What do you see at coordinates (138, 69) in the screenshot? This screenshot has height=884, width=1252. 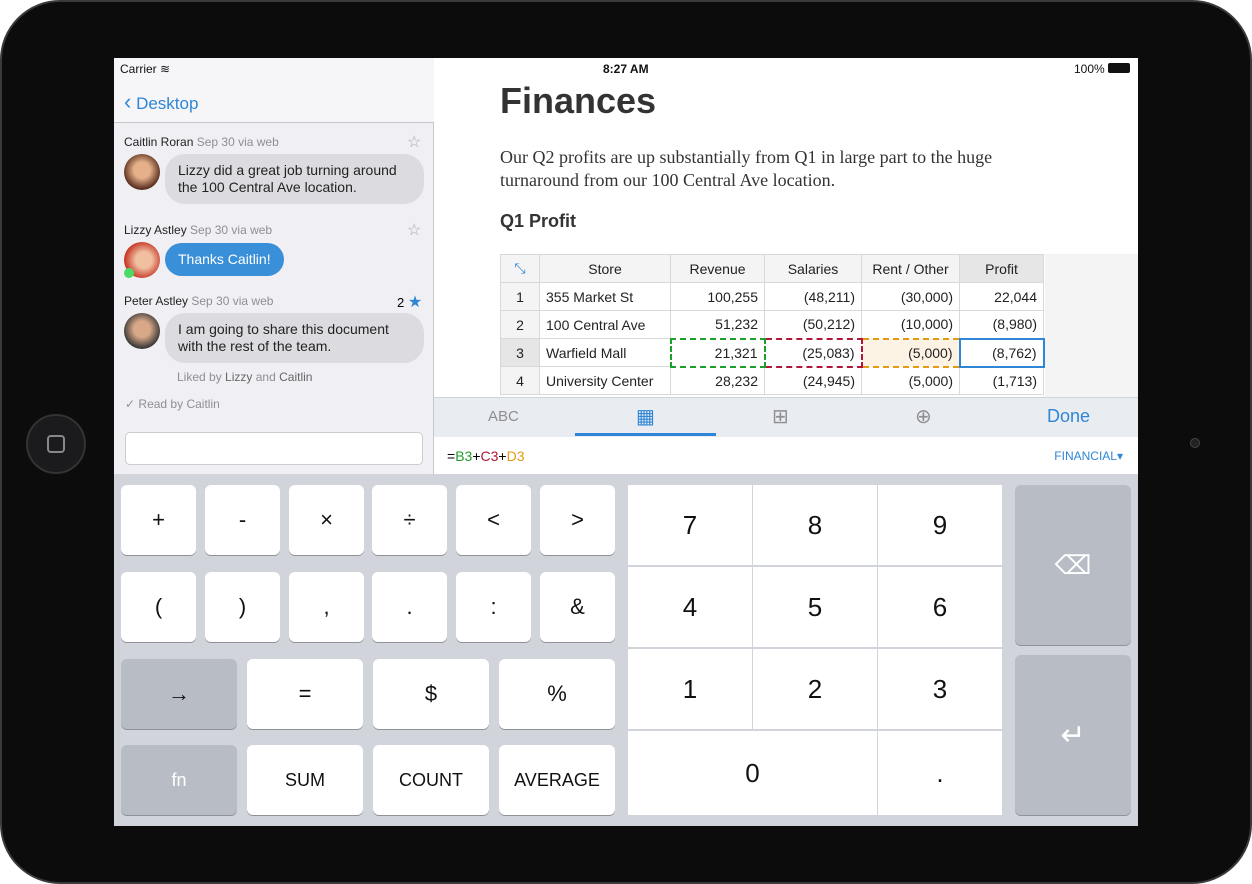 I see `carrier-label: Carrier` at bounding box center [138, 69].